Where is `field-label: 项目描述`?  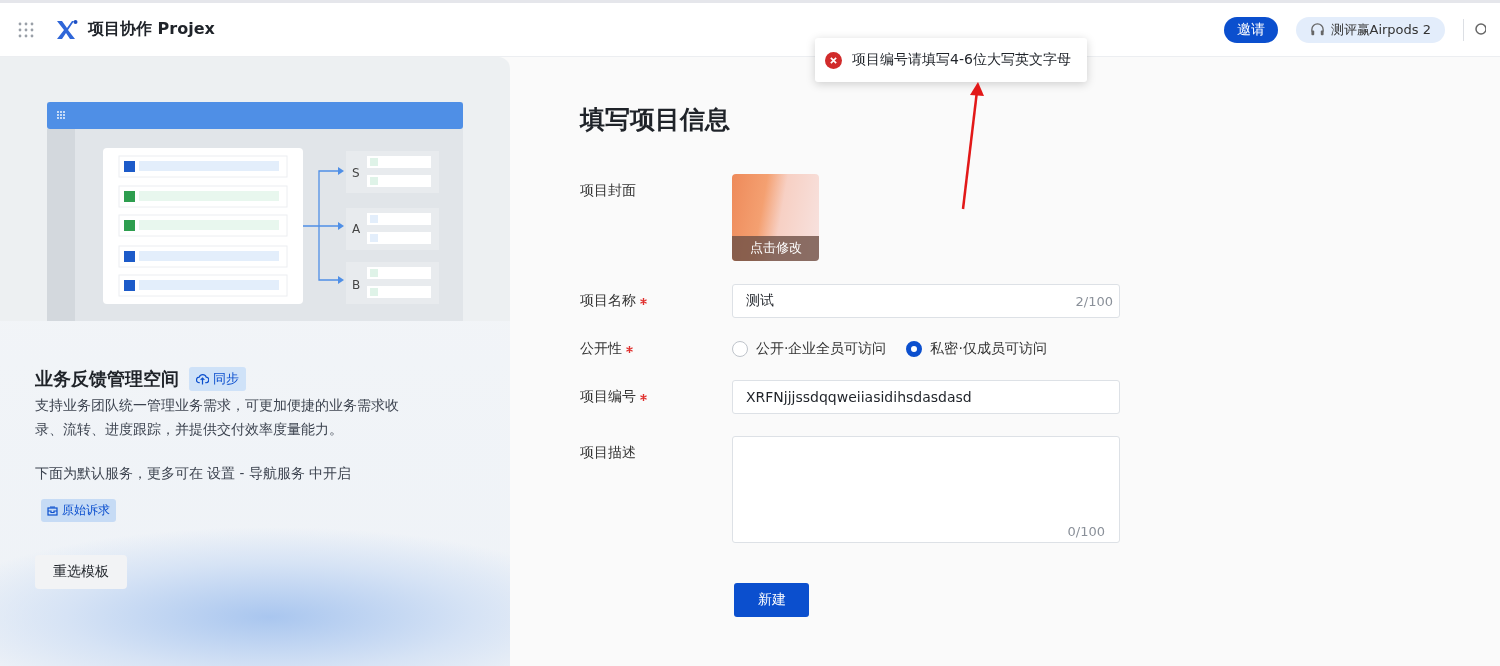
field-label: 项目描述 is located at coordinates (608, 453).